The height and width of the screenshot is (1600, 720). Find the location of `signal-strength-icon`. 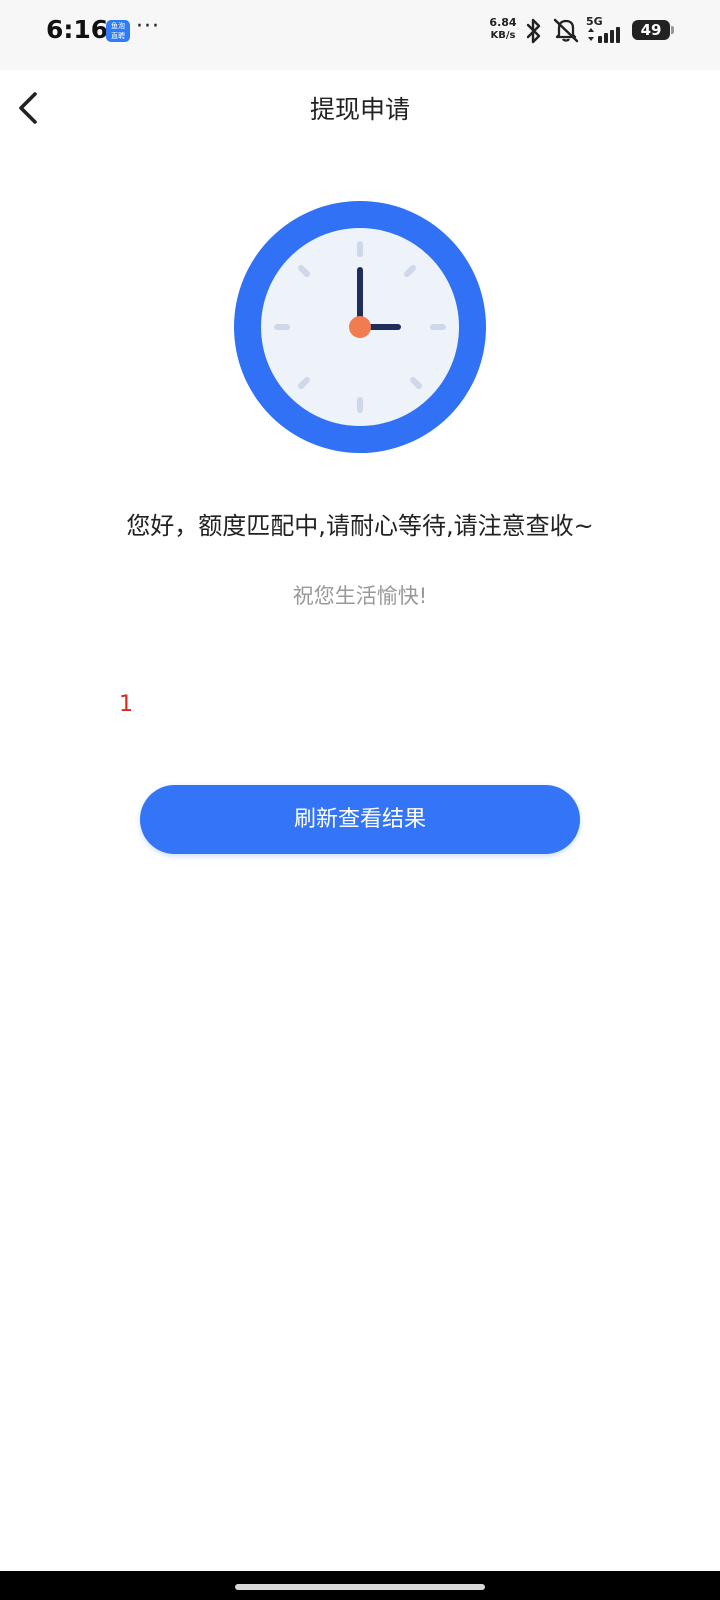

signal-strength-icon is located at coordinates (604, 35).